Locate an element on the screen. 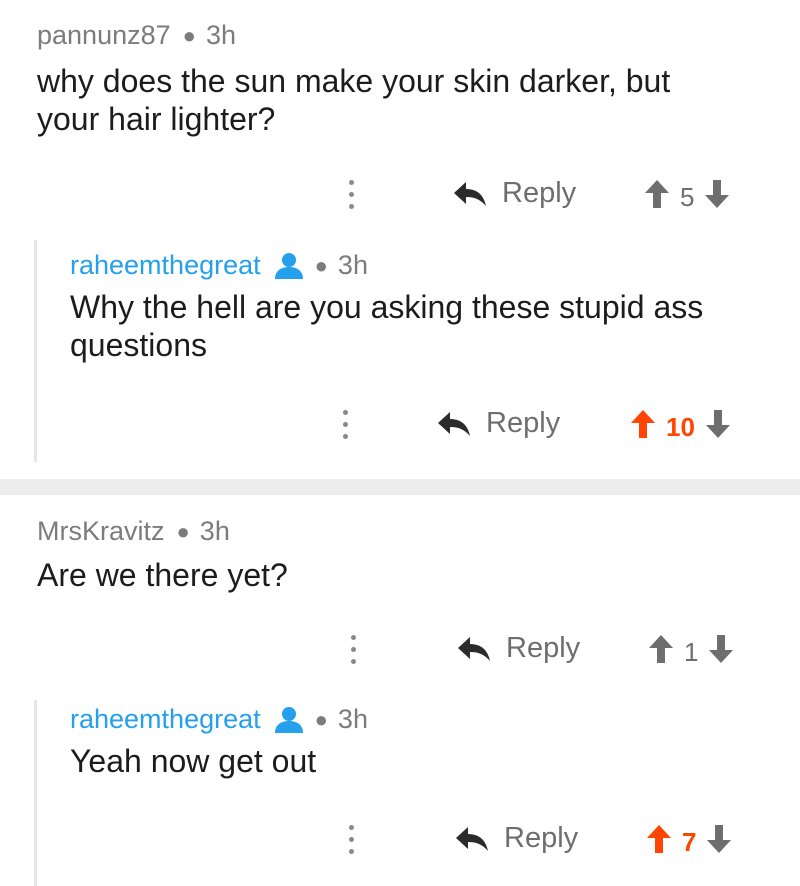  comment-meta: MrsKravitz ● 3h is located at coordinates (133, 531).